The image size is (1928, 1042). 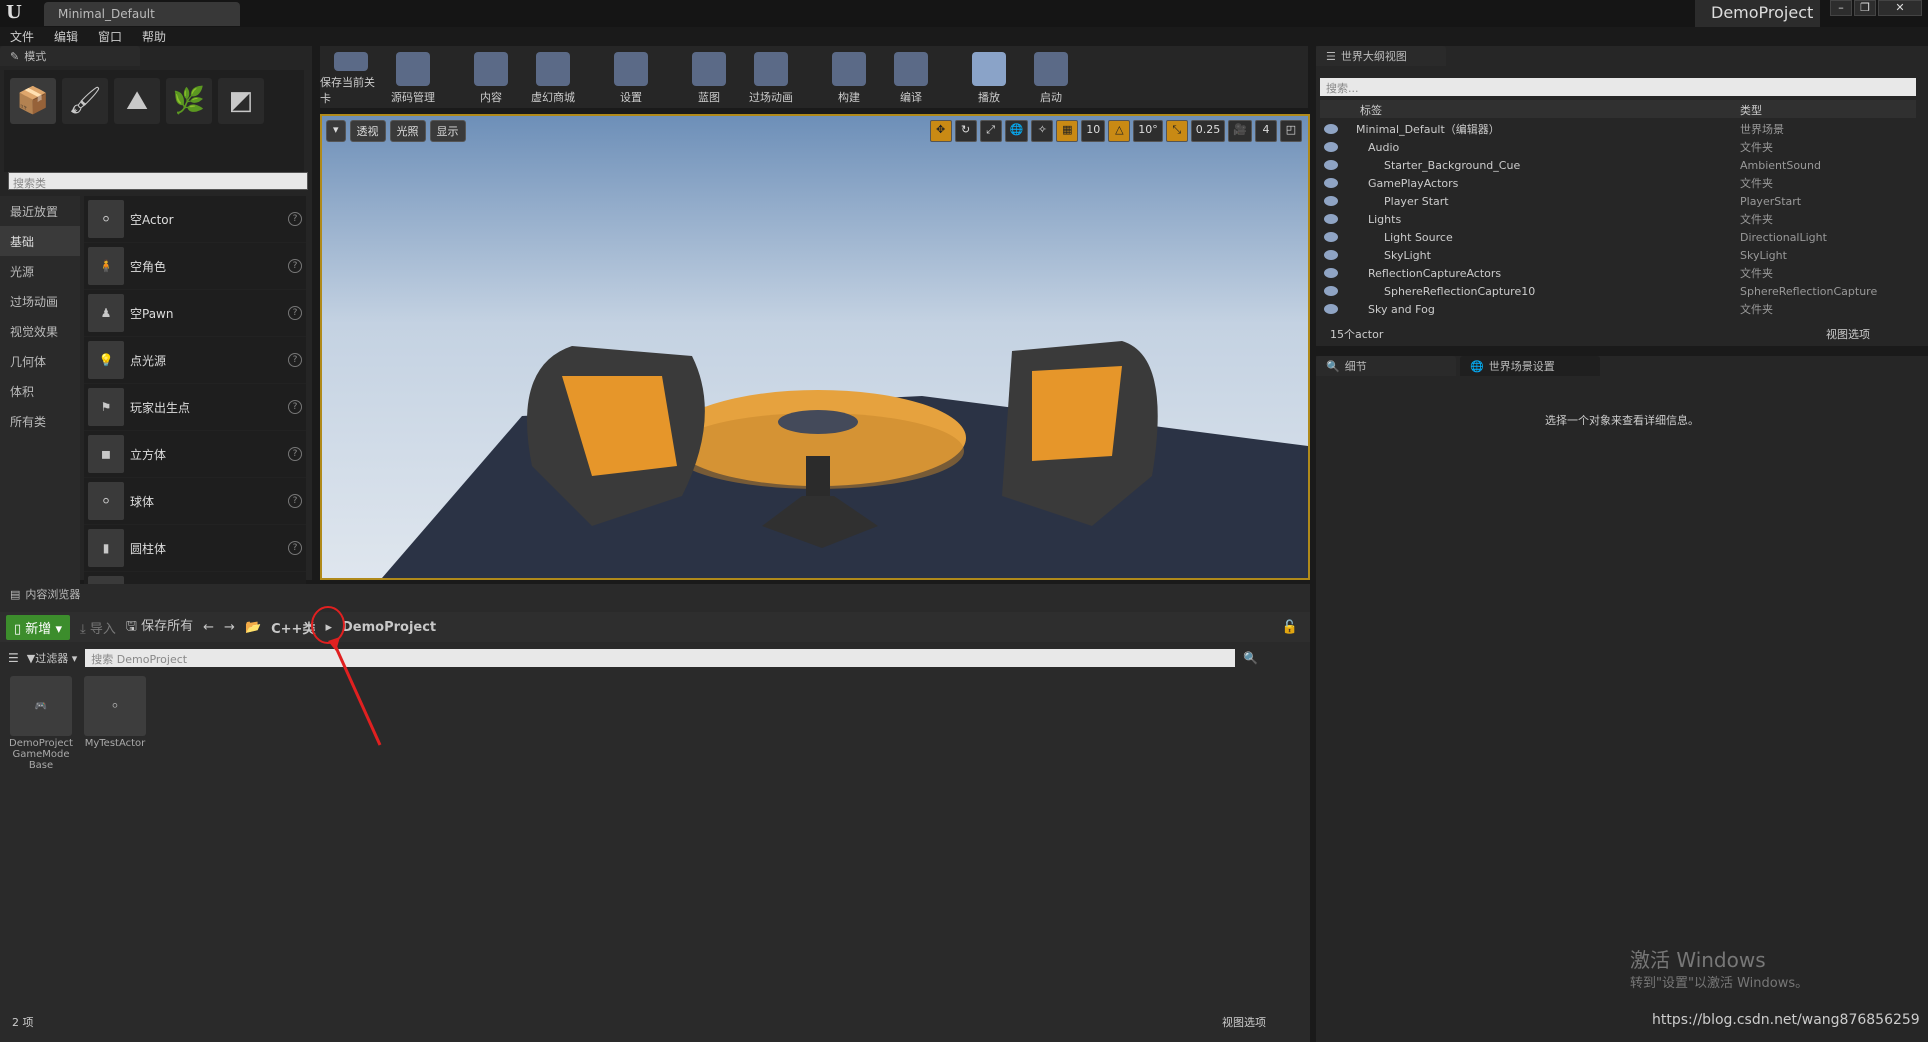 I want to click on close-button: ✕, so click(x=1900, y=8).